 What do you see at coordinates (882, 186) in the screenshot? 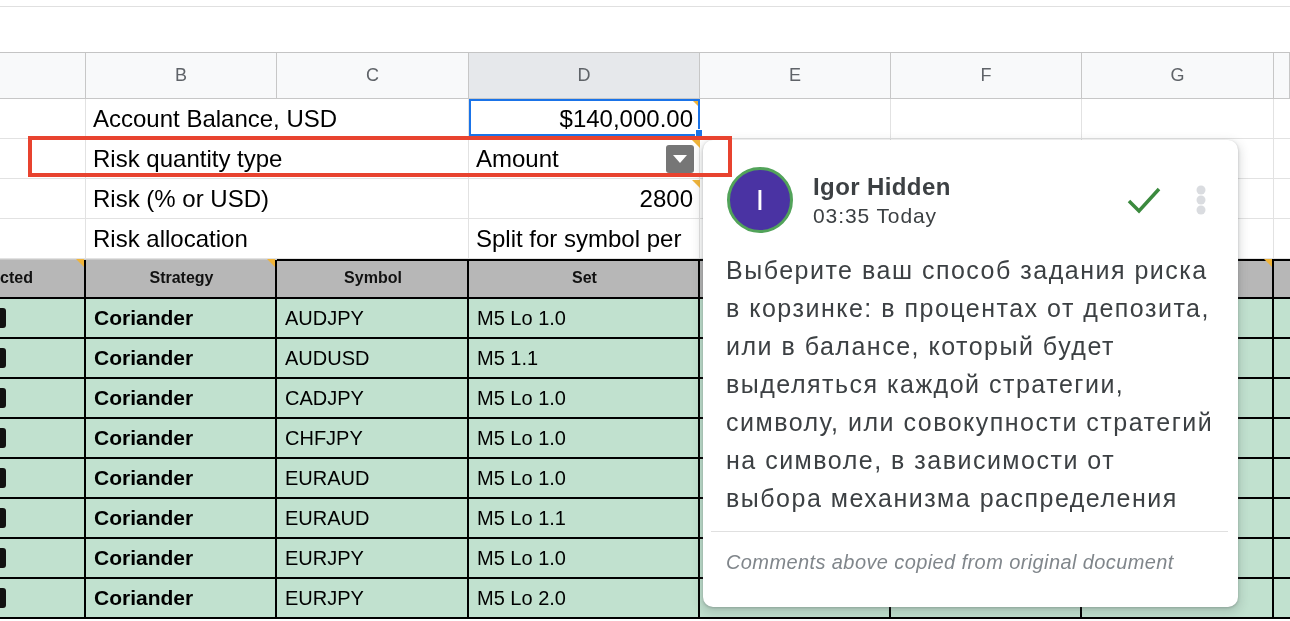
I see `author-name: Igor Hidden` at bounding box center [882, 186].